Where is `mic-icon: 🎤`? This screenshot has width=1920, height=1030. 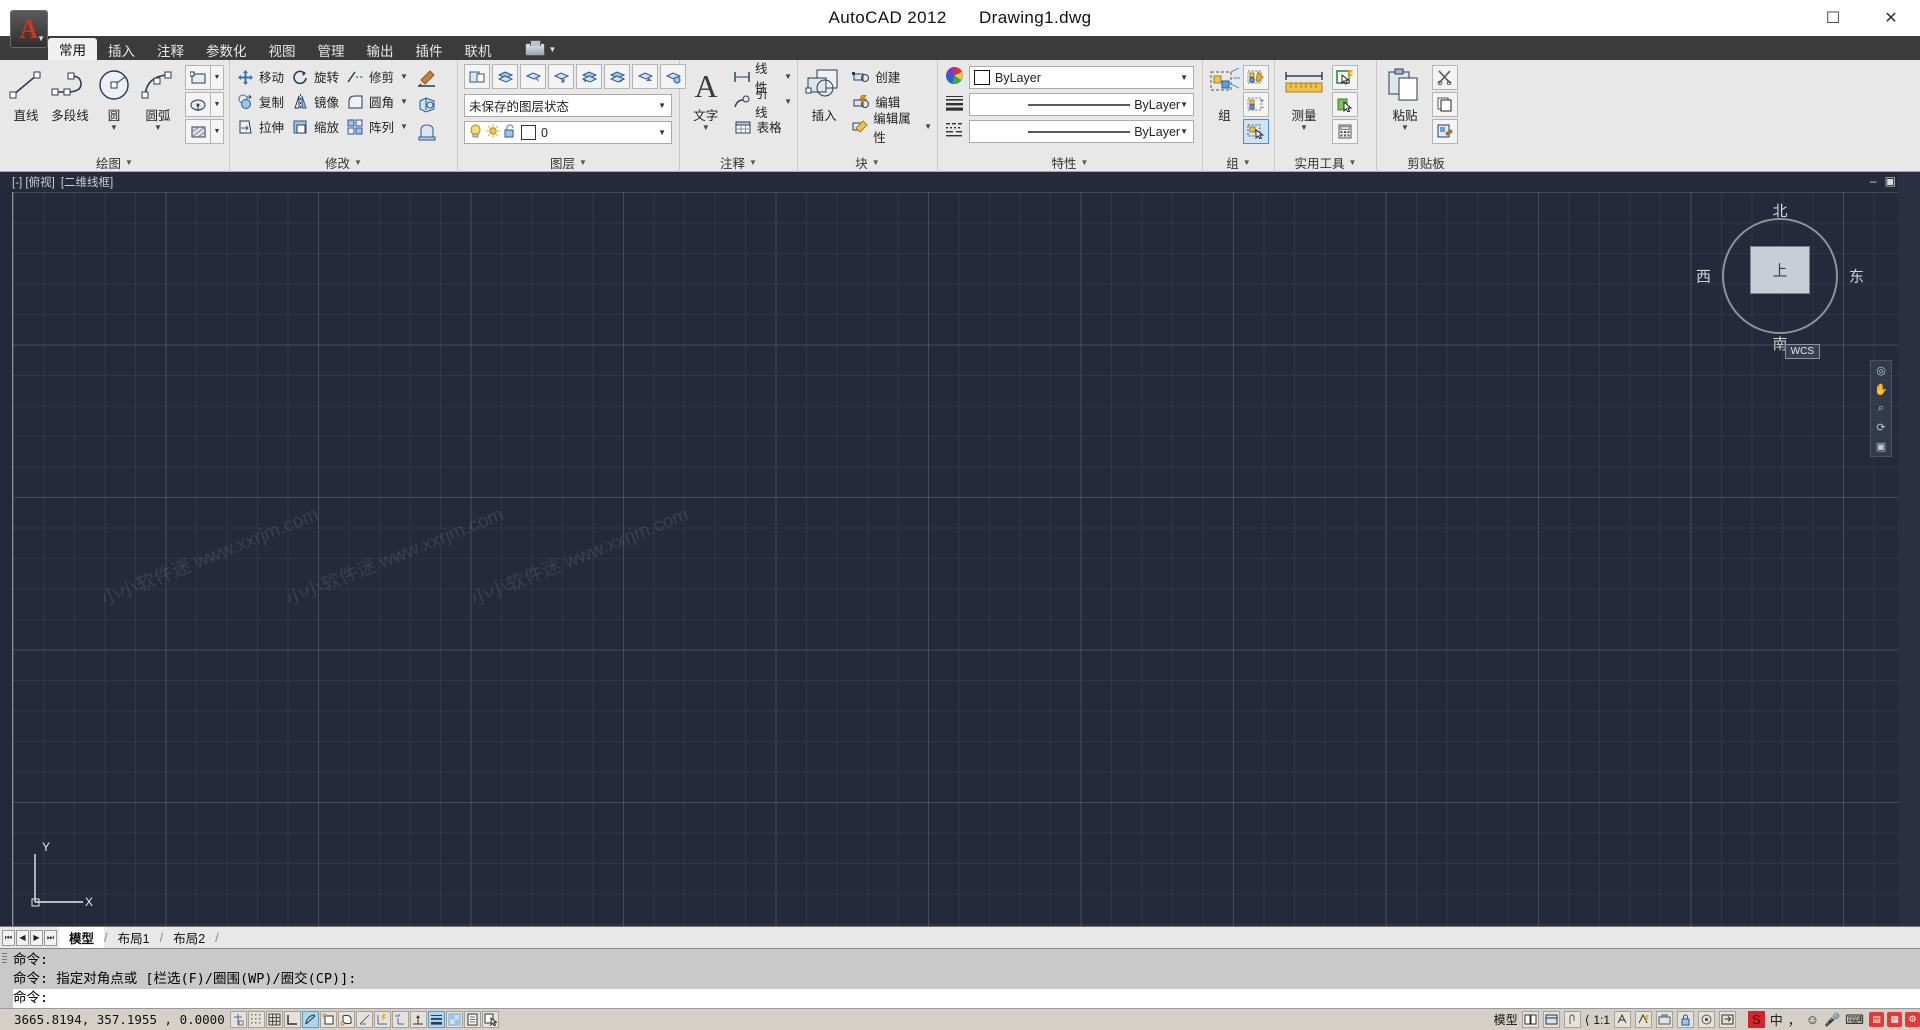 mic-icon: 🎤 is located at coordinates (1832, 1020).